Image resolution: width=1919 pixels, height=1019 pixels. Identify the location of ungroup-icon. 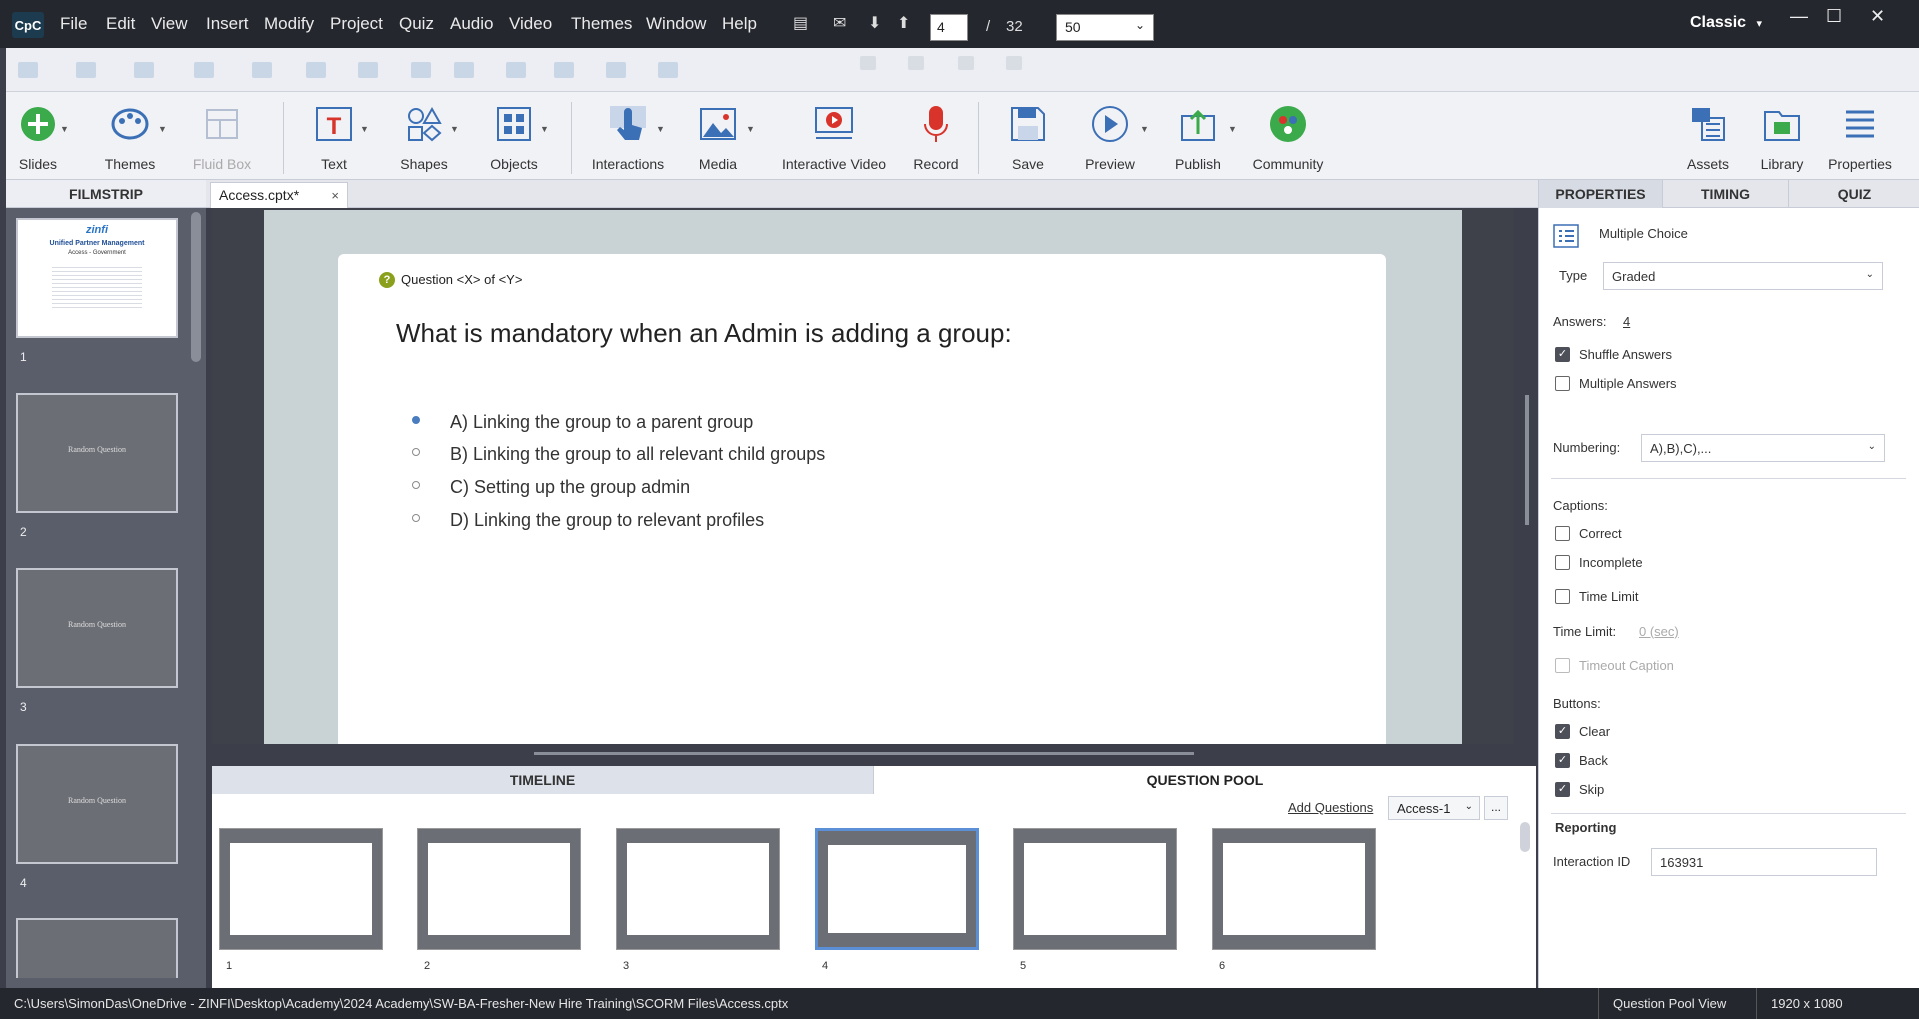
(1014, 63).